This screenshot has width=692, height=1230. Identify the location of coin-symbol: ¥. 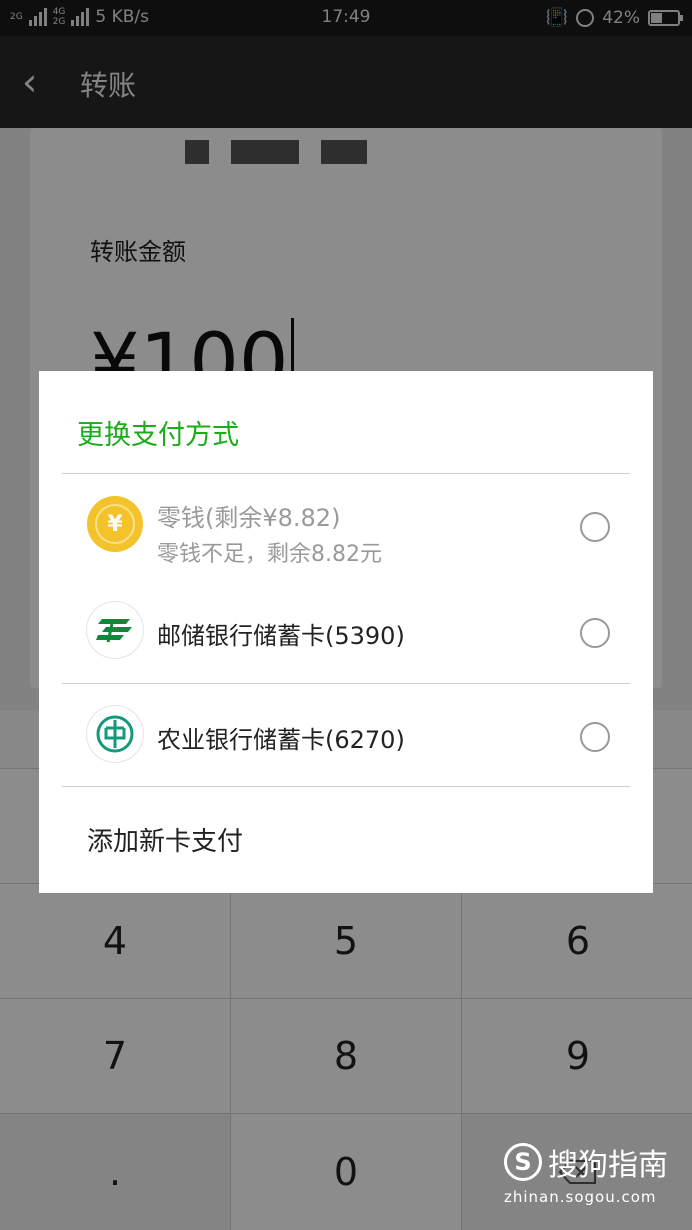
(115, 524).